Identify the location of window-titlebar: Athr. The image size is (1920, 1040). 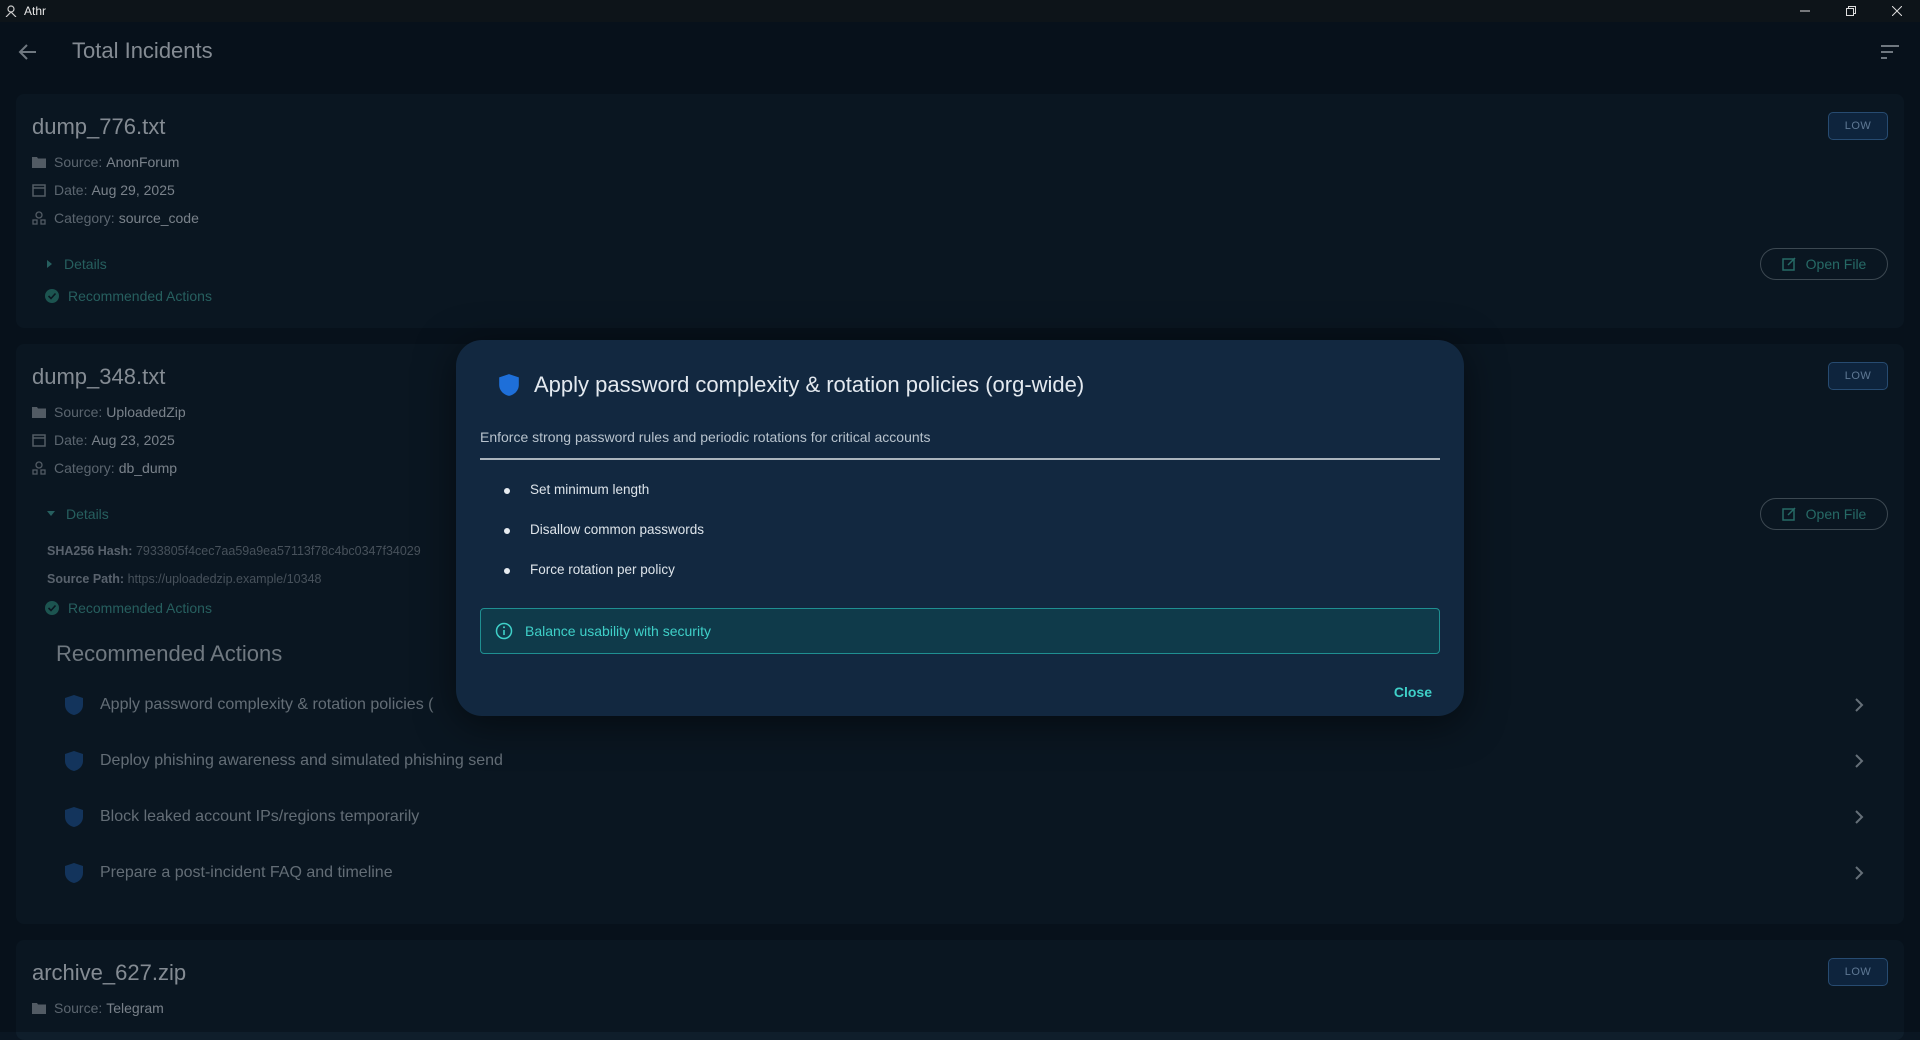
(960, 11).